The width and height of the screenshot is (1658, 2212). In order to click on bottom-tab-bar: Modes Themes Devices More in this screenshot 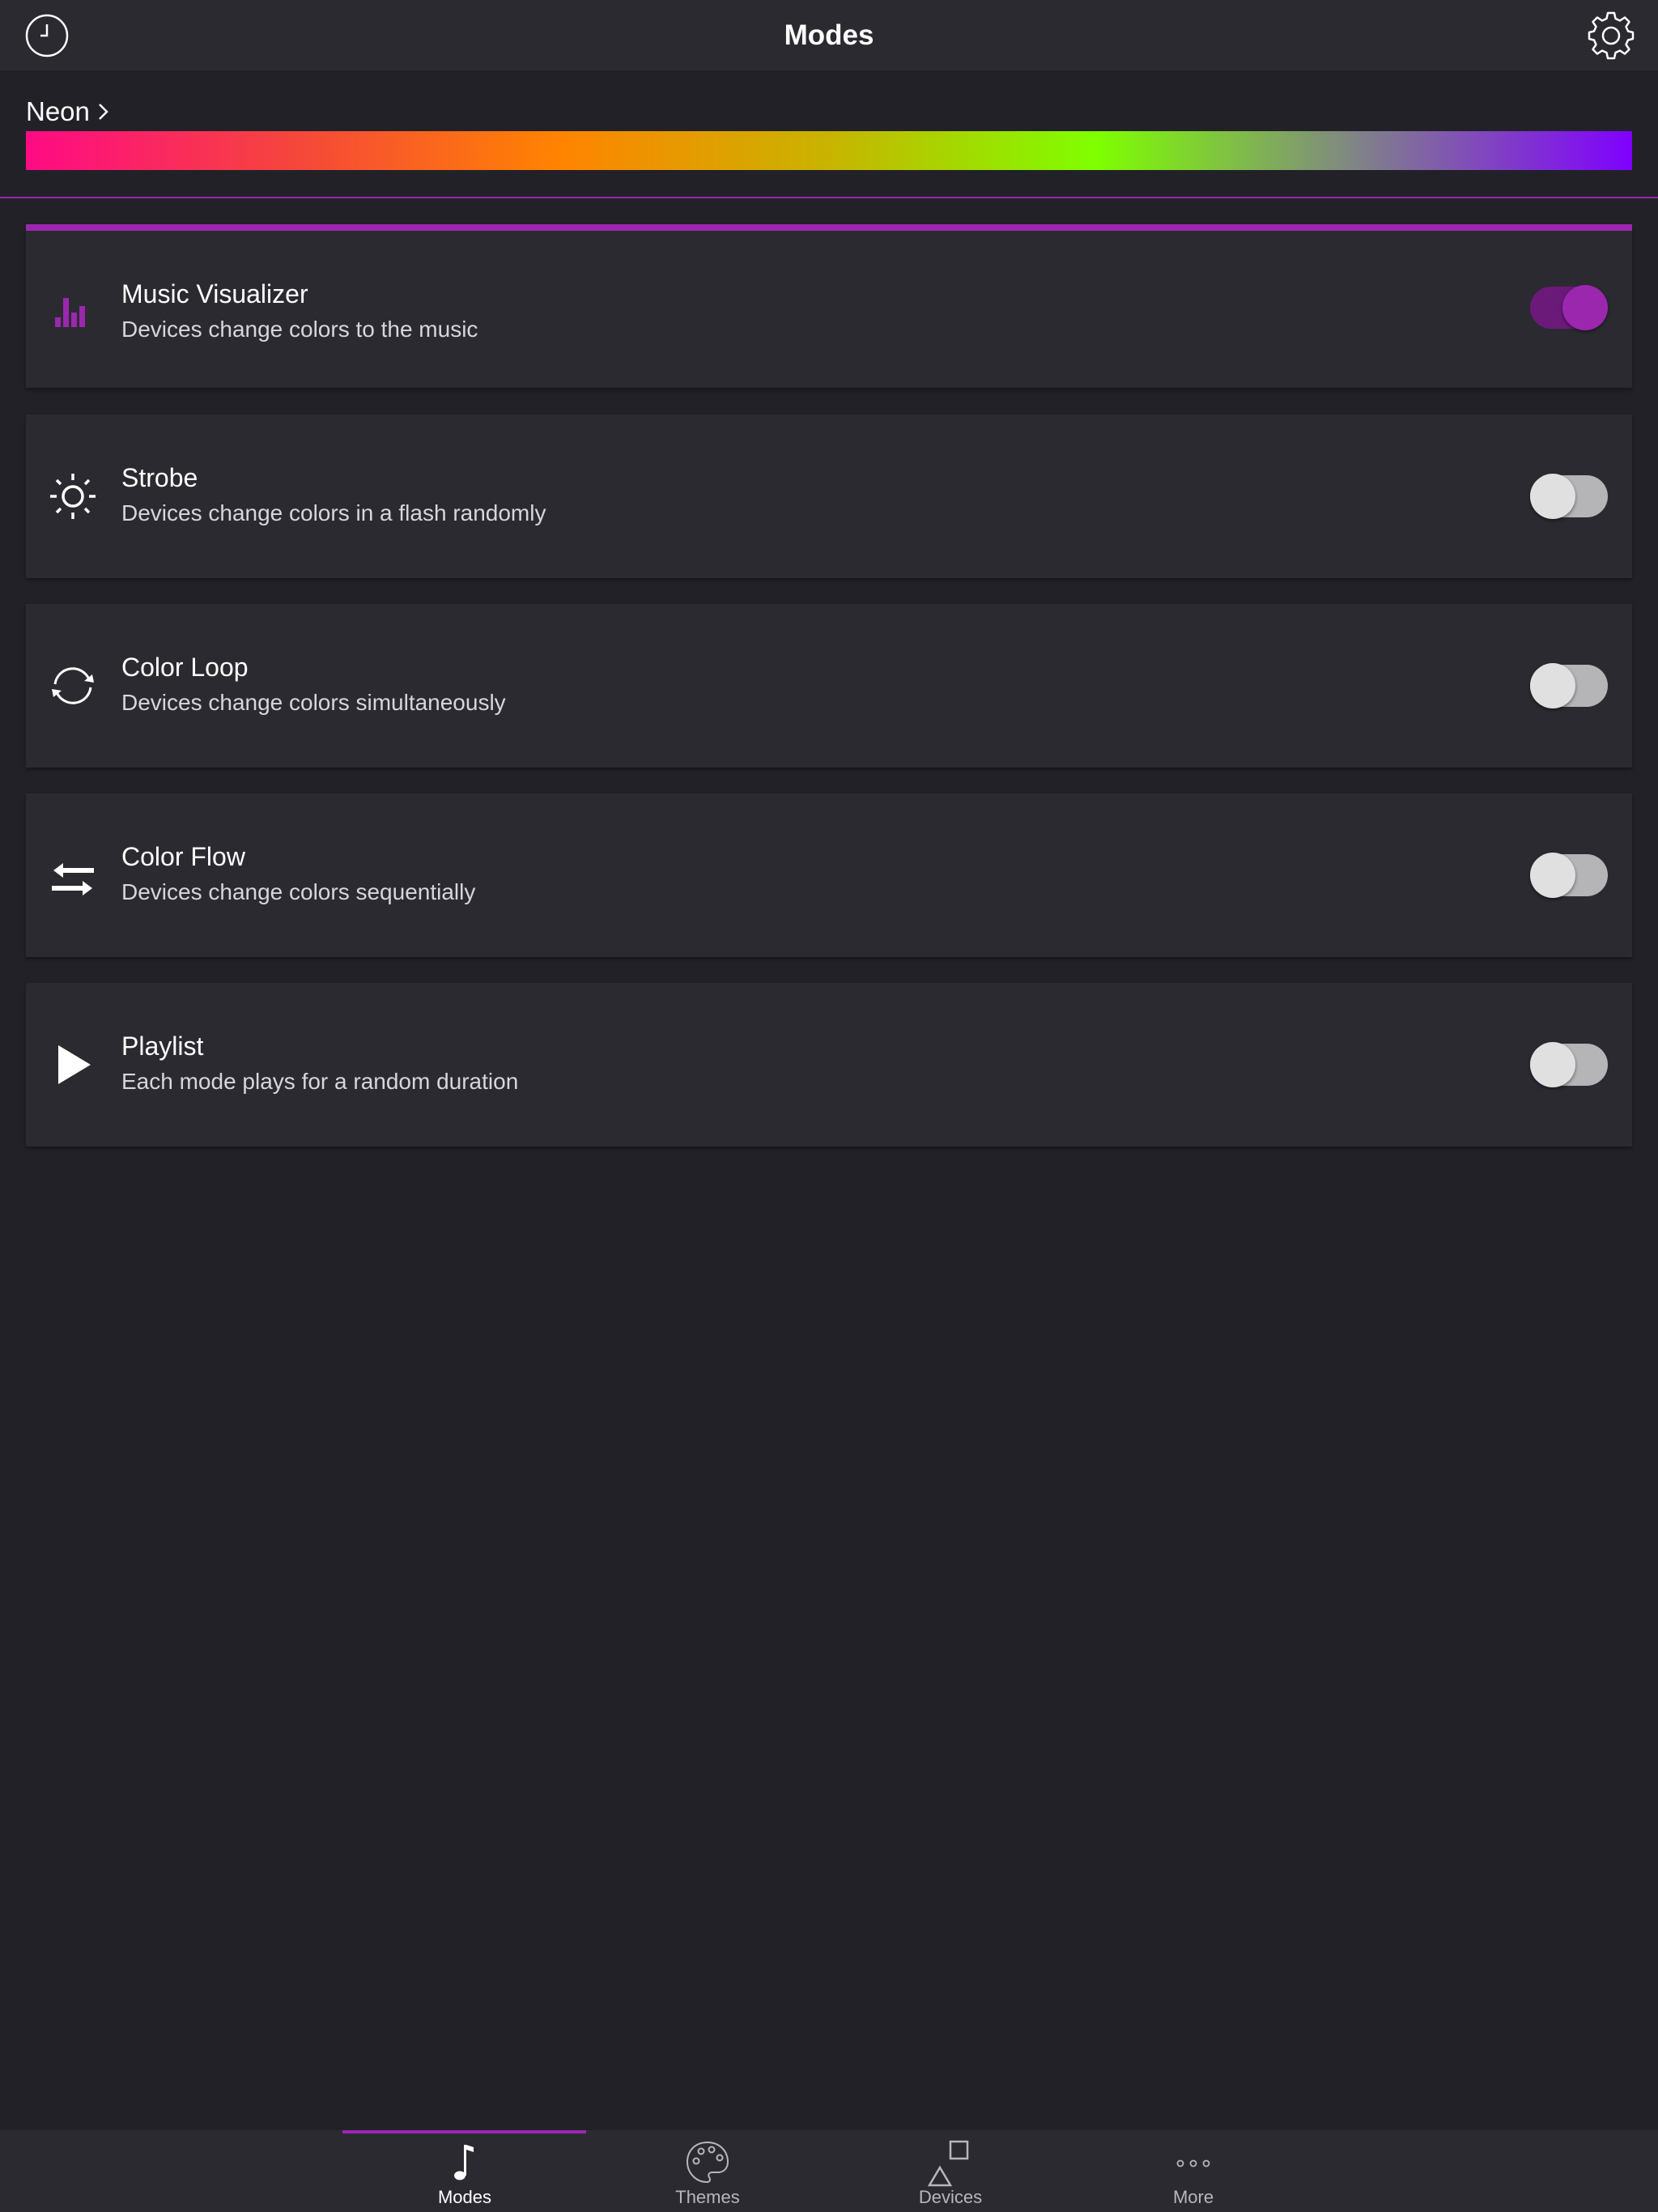, I will do `click(829, 2171)`.